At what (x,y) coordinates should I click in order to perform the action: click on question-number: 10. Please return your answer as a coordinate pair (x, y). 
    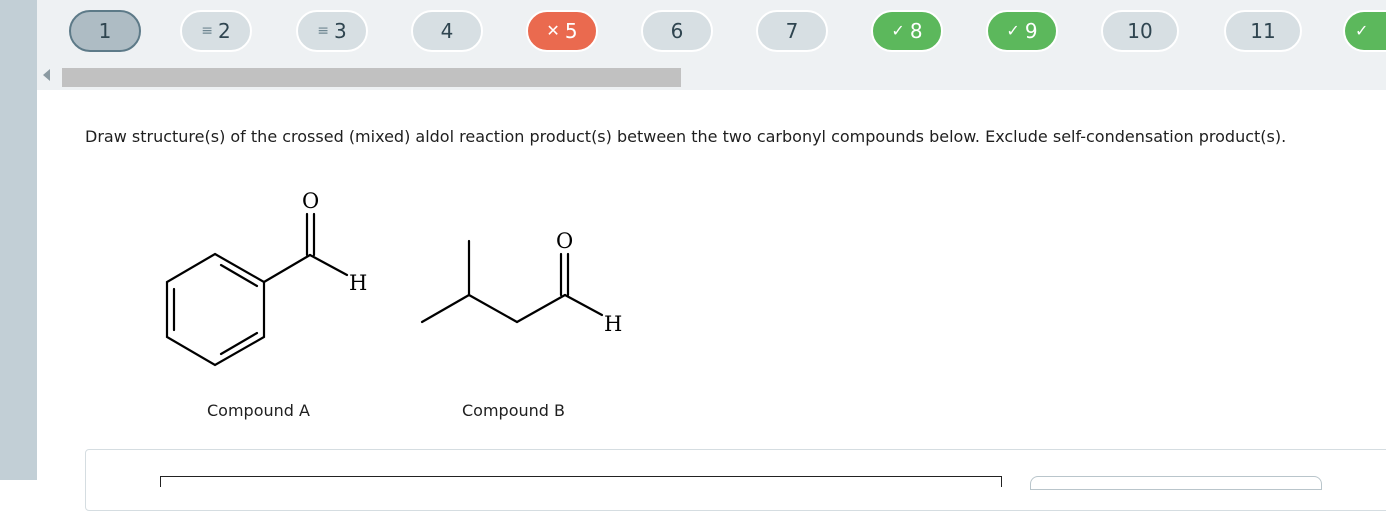
    Looking at the image, I should click on (1140, 31).